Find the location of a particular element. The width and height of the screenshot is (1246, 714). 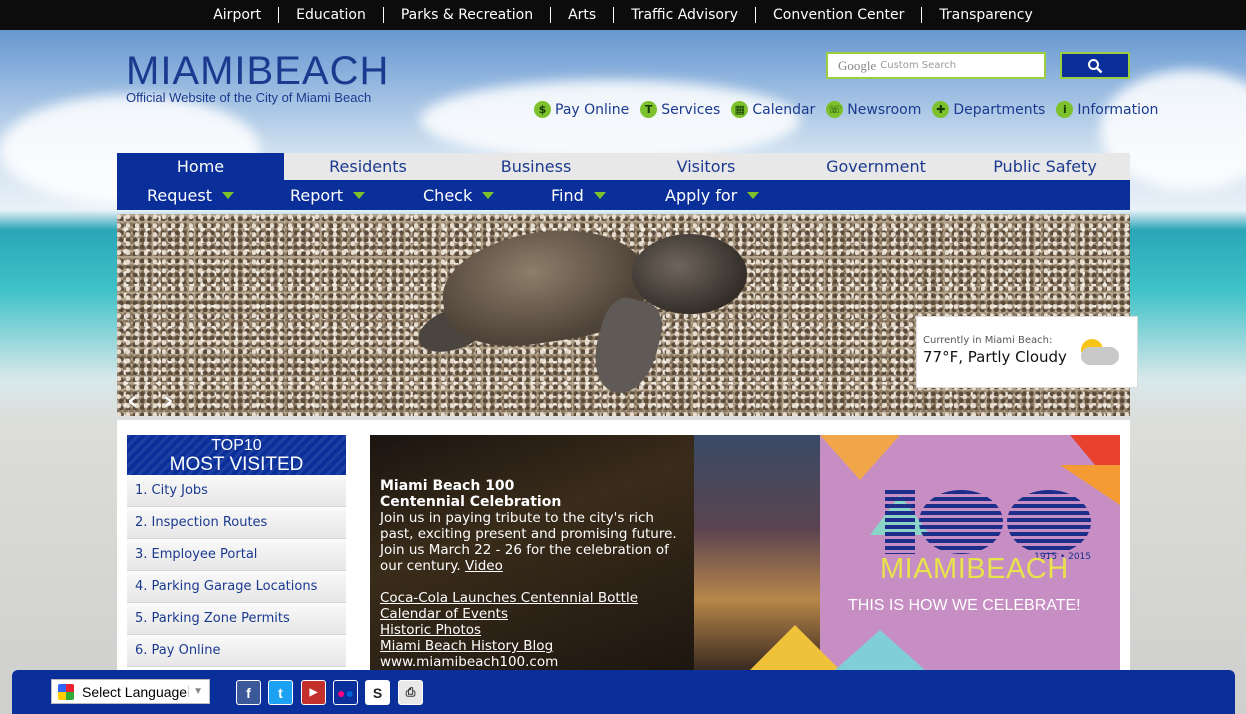

subnav-check: Check is located at coordinates (459, 195).